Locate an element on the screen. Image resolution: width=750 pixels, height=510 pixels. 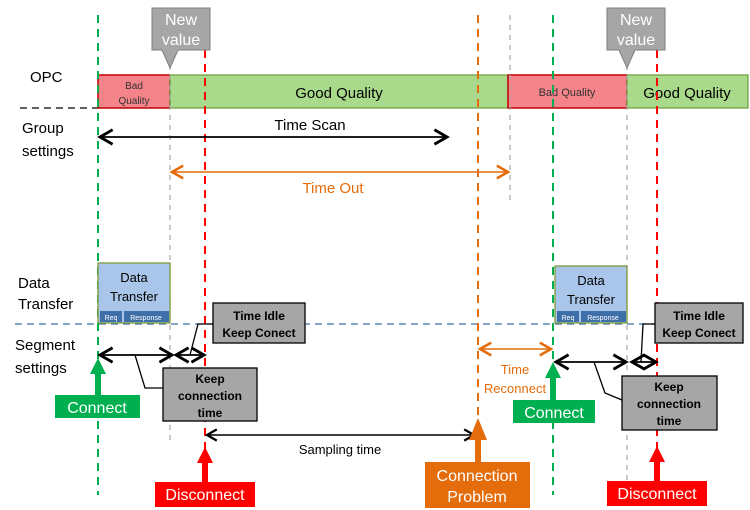
row-label-opc: OPC is located at coordinates (46, 77).